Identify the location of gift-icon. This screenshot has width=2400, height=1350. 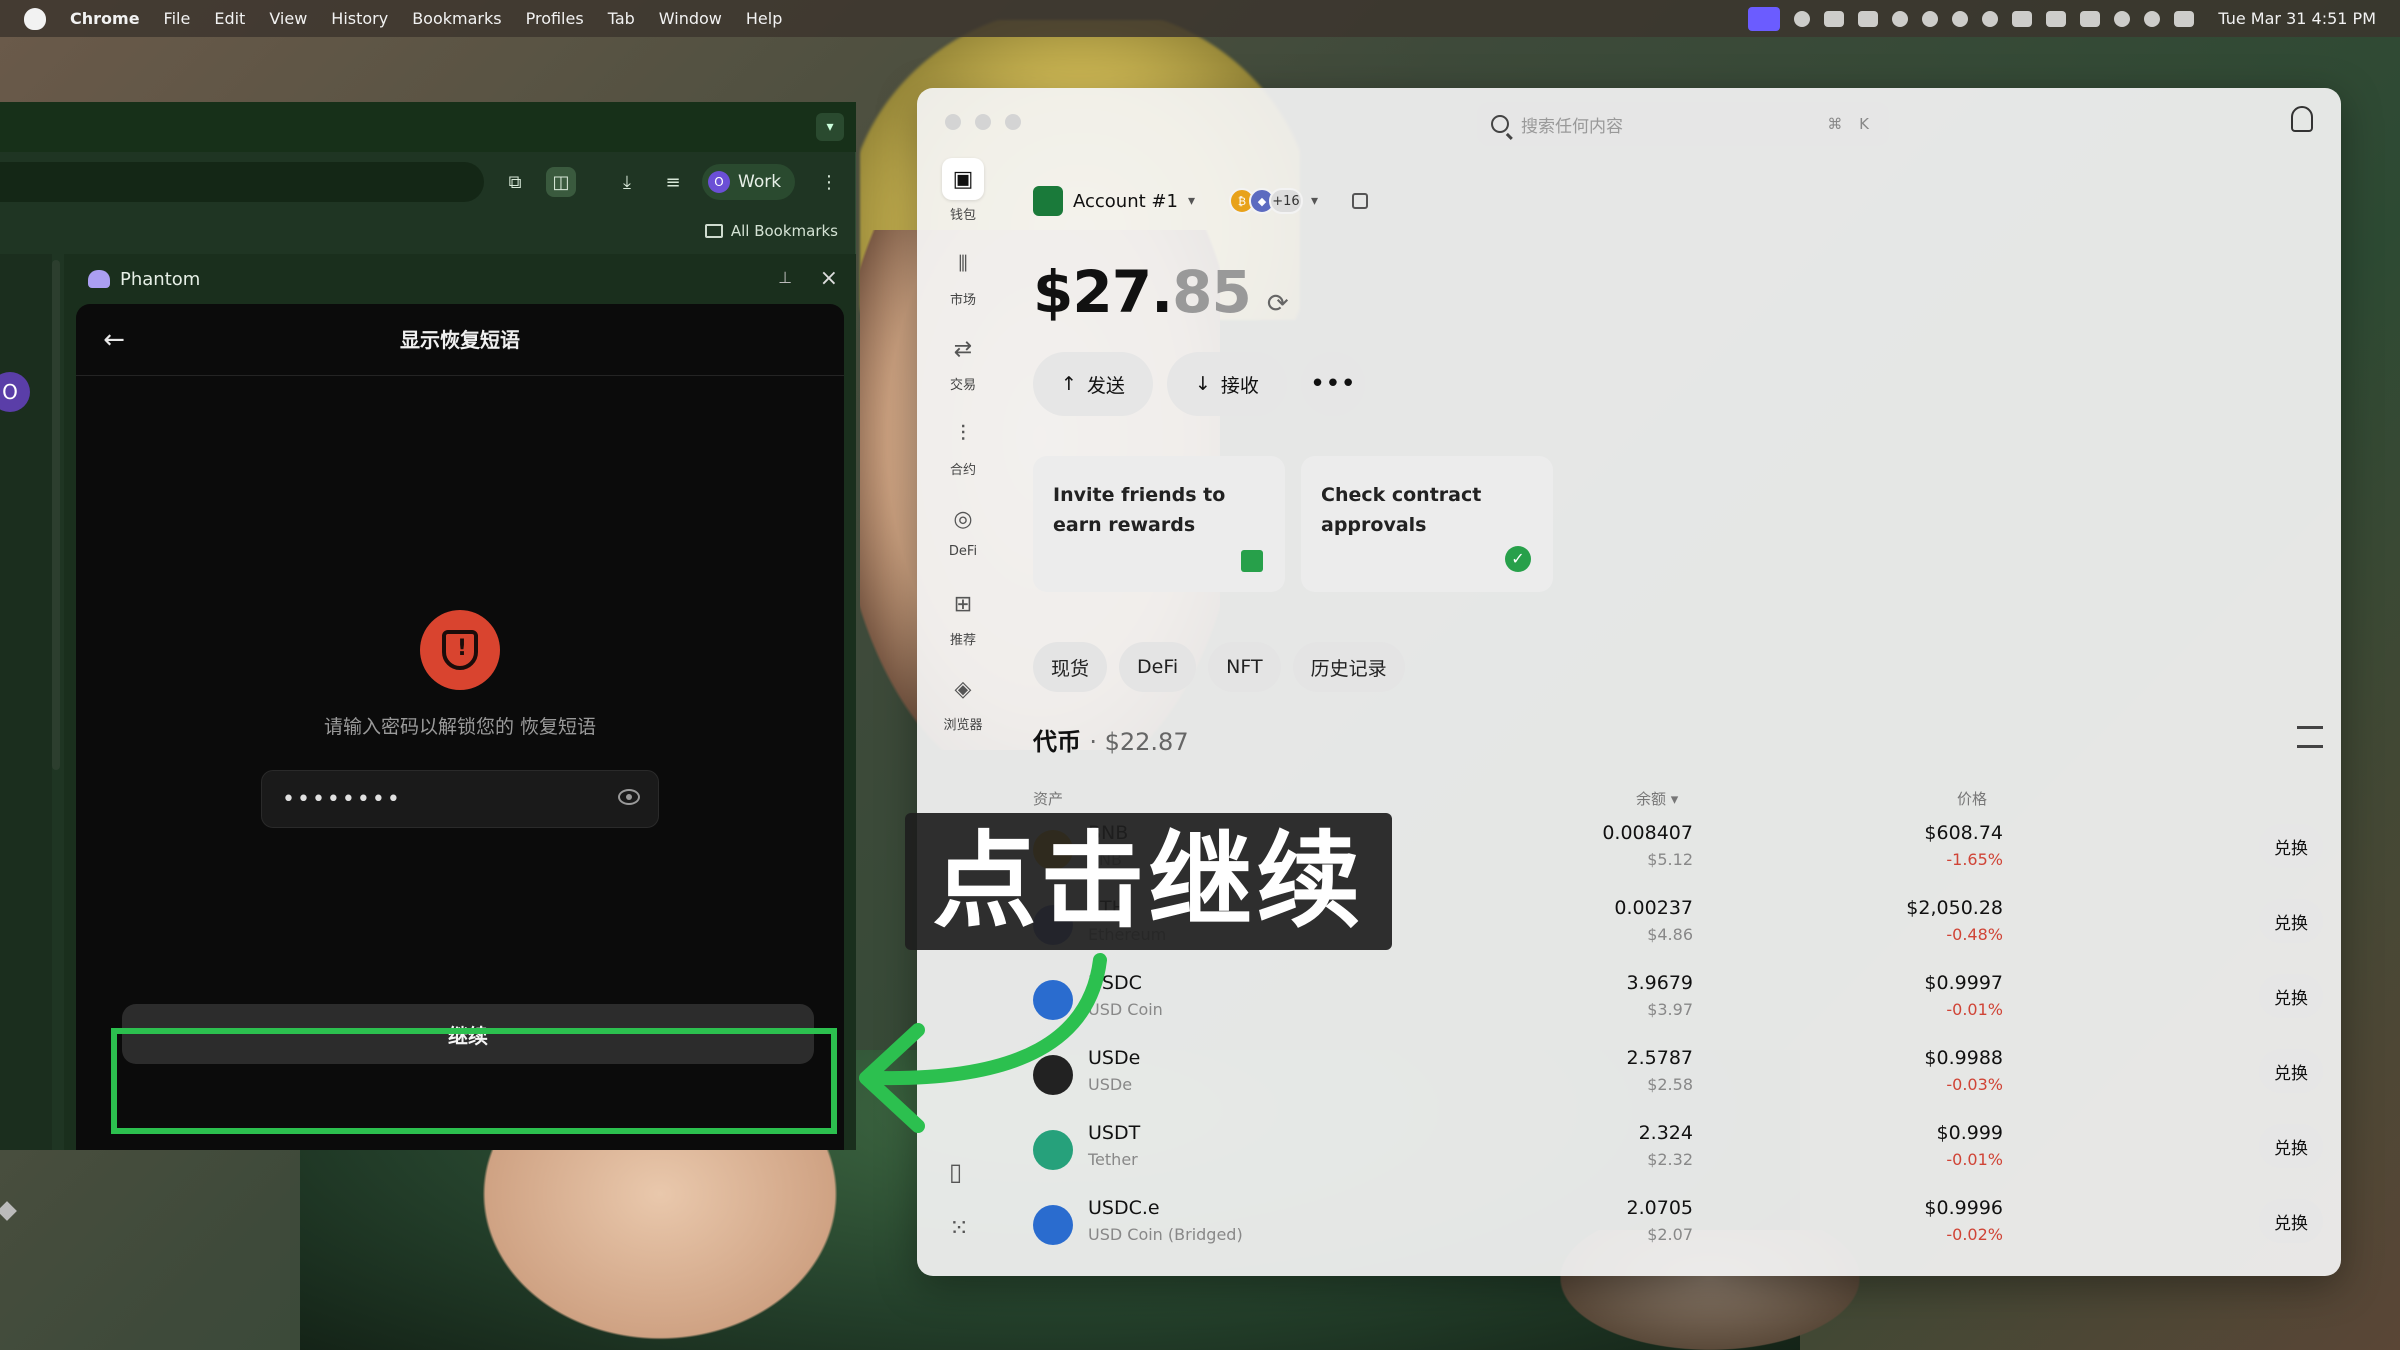
(1252, 561).